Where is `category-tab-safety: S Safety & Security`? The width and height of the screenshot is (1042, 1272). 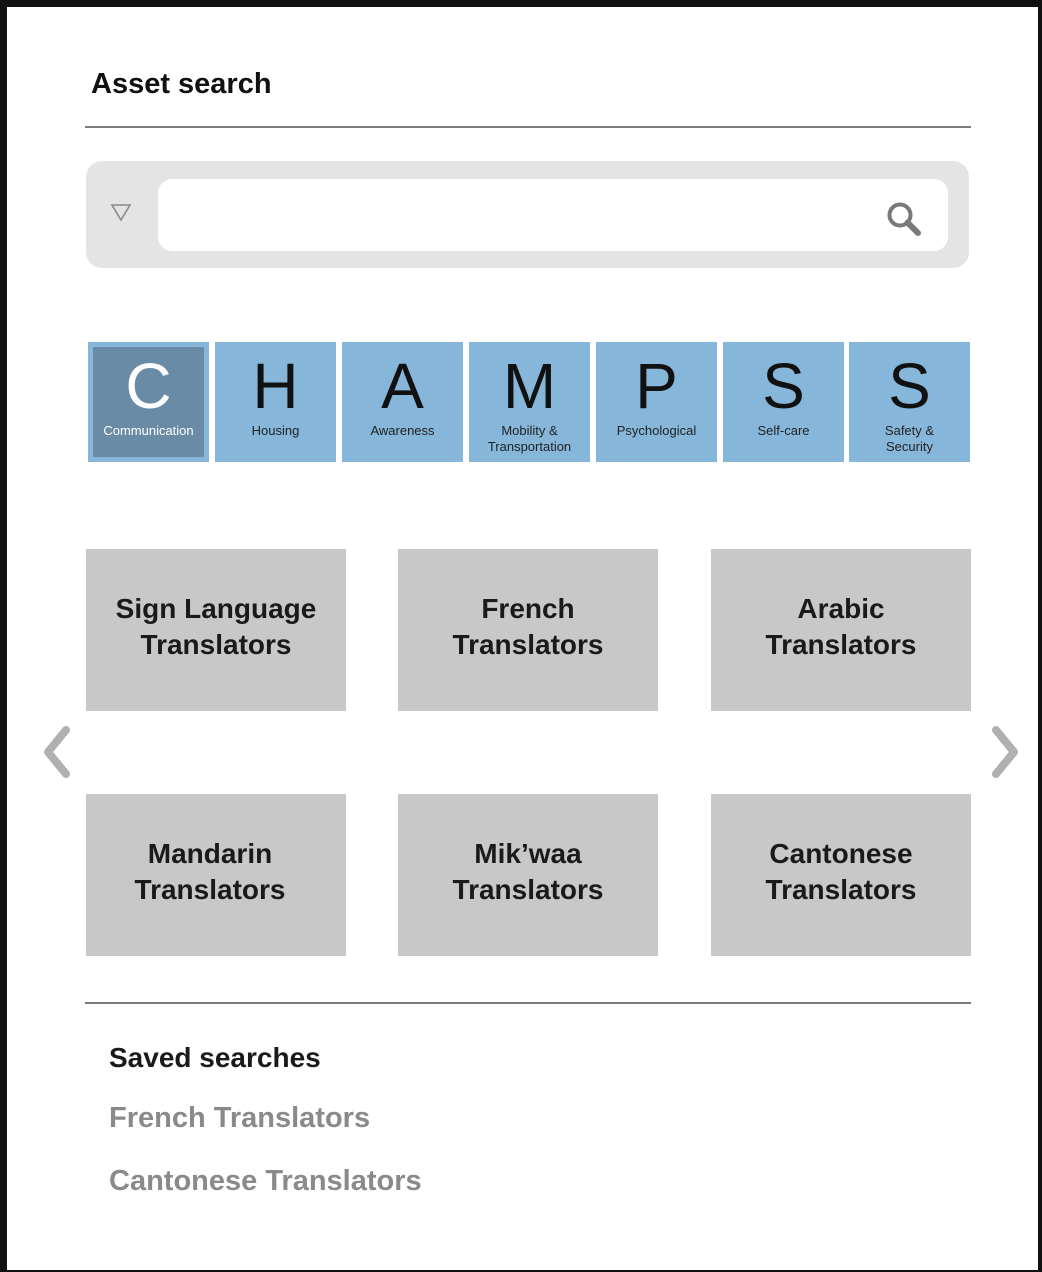
category-tab-safety: S Safety & Security is located at coordinates (909, 402).